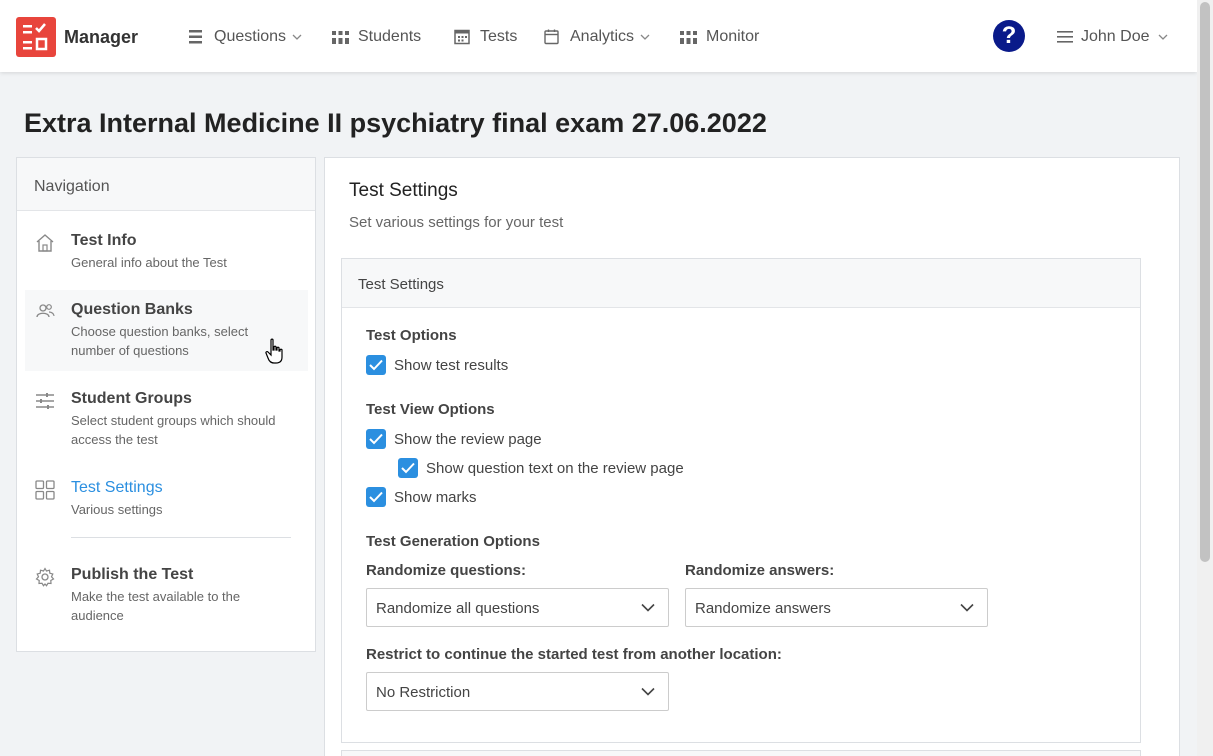 This screenshot has width=1213, height=756. I want to click on show-review-page-checkbox: Show the review page, so click(454, 439).